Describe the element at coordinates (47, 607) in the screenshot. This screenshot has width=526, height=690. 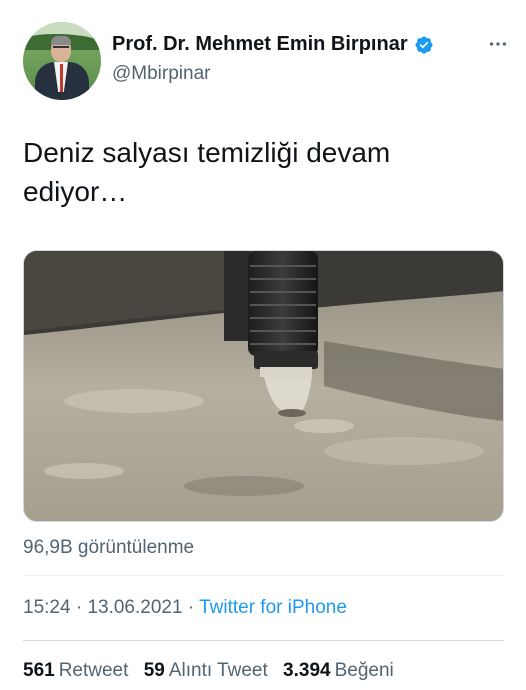
I see `tweet-time: 15:24` at that location.